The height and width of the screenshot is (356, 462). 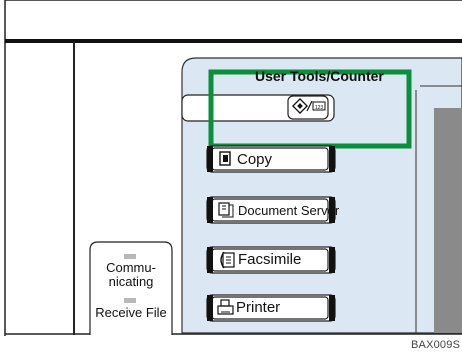 What do you see at coordinates (319, 108) in the screenshot?
I see `svg-text: 123` at bounding box center [319, 108].